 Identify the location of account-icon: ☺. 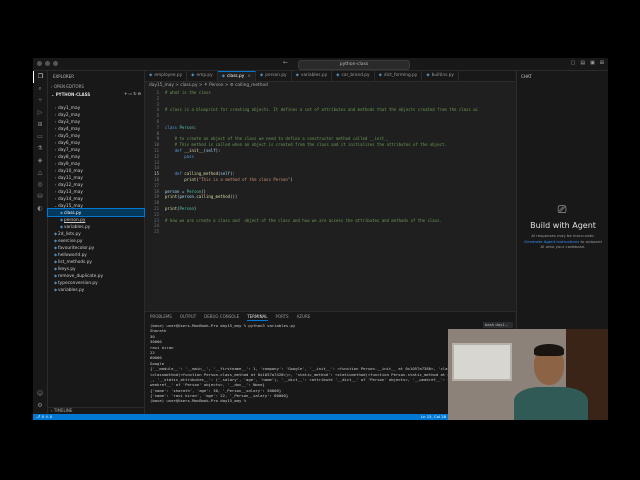
(40, 394).